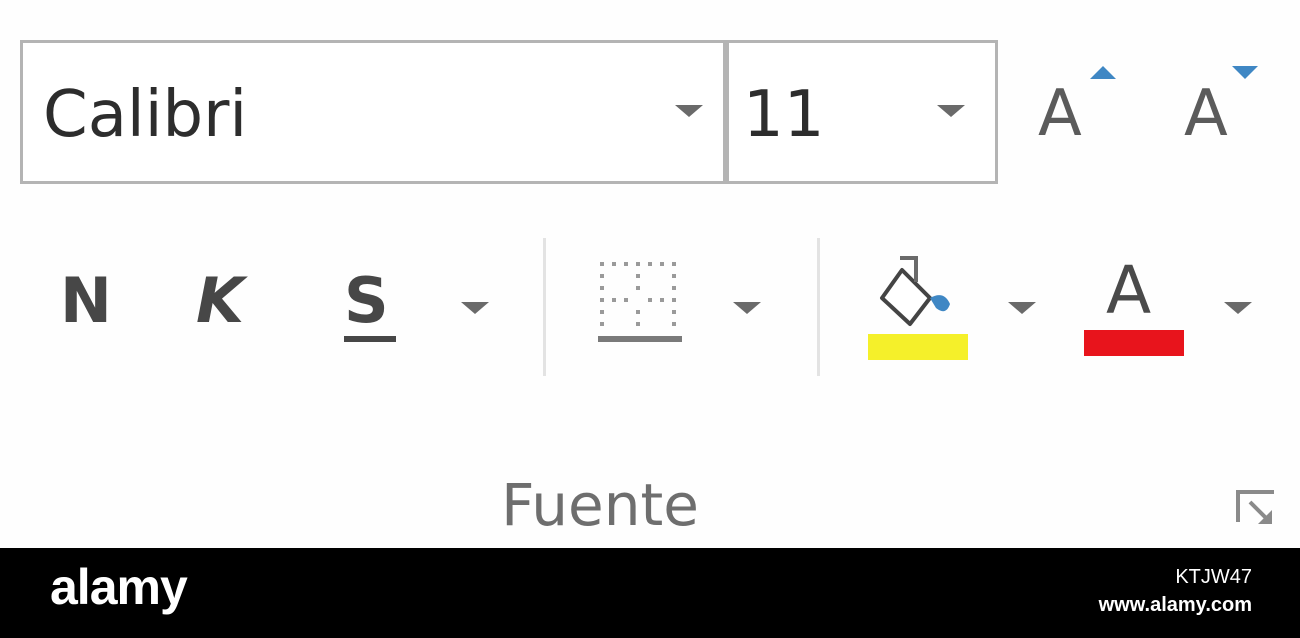 The height and width of the screenshot is (638, 1300). I want to click on font-color-dropdown-icon, so click(1238, 308).